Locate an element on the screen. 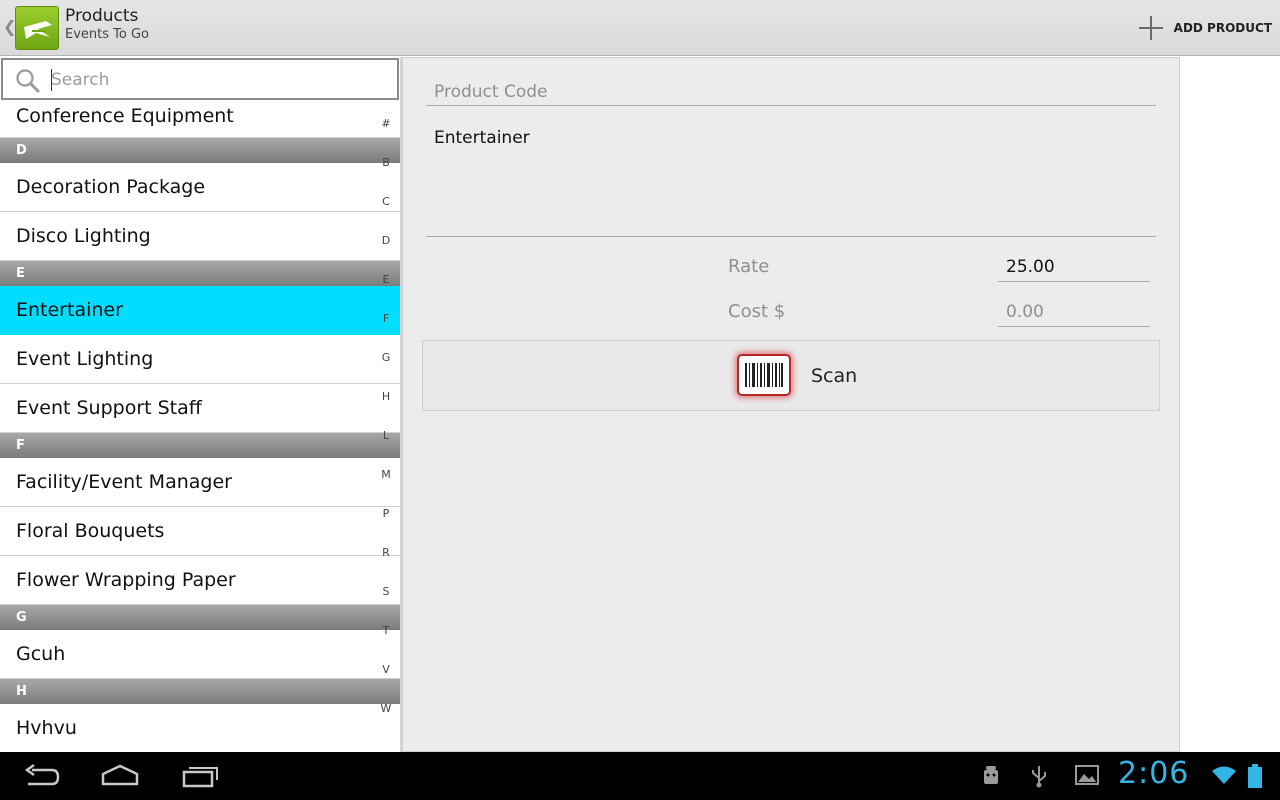 This screenshot has height=800, width=1280. list-item: Entertainer is located at coordinates (200, 310).